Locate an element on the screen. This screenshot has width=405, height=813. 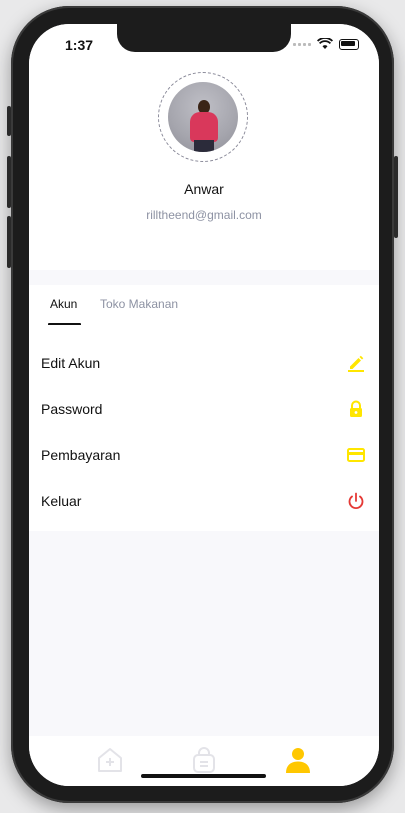
notch is located at coordinates (204, 38).